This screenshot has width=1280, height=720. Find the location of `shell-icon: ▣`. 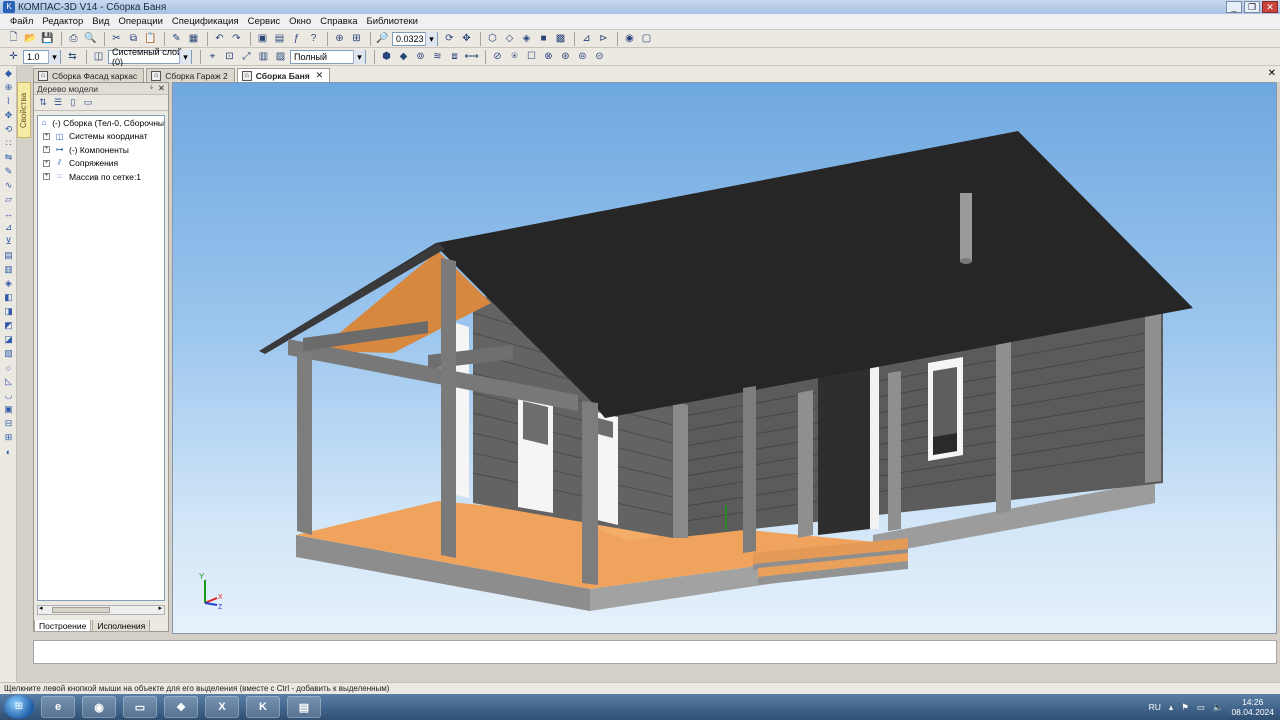

shell-icon: ▣ is located at coordinates (8, 409).